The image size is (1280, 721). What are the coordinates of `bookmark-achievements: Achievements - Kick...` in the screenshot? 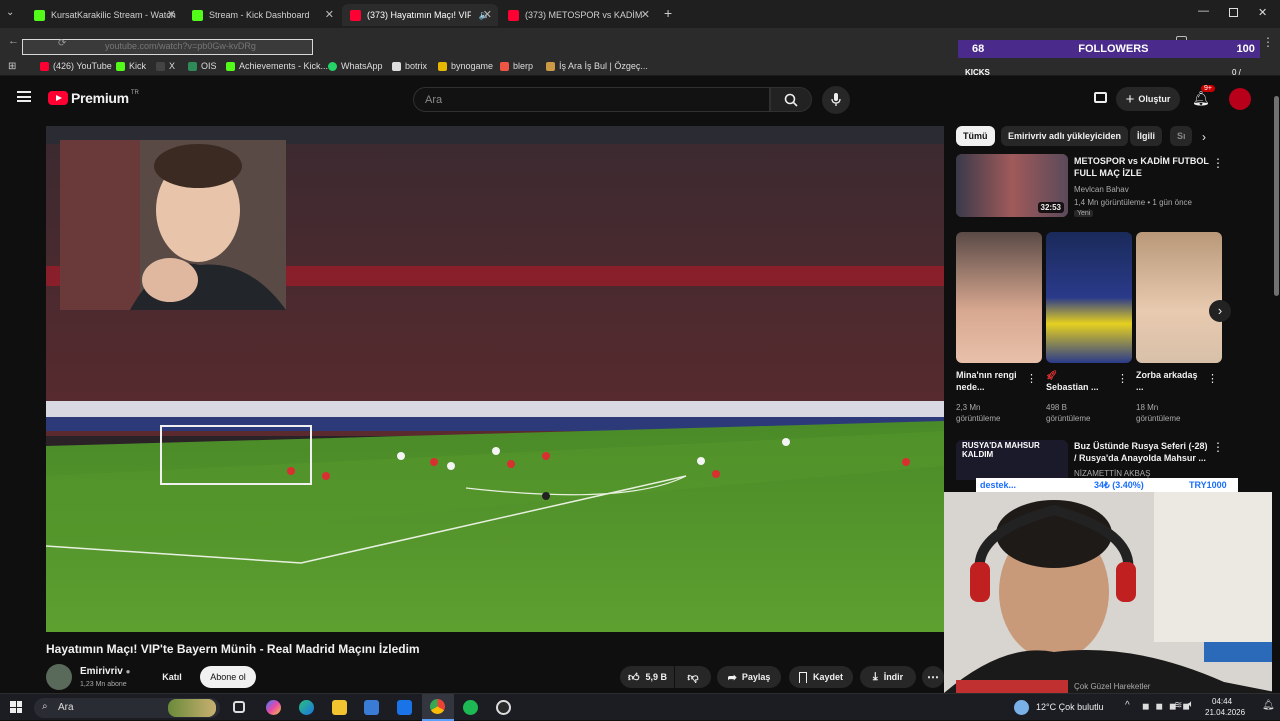 It's located at (277, 66).